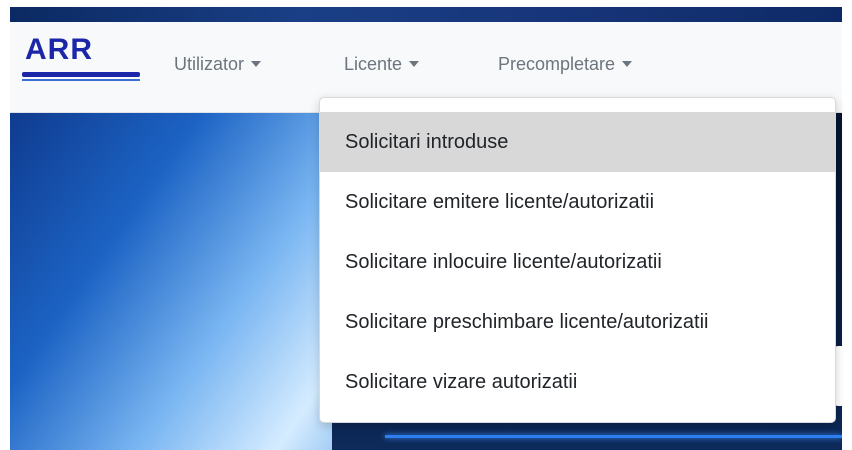  Describe the element at coordinates (613, 436) in the screenshot. I see `hero-glow-line` at that location.